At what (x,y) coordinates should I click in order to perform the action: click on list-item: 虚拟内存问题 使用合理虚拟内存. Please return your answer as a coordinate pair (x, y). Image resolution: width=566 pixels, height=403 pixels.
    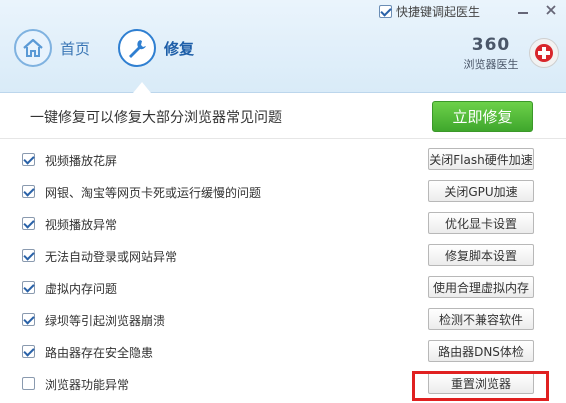
    Looking at the image, I should click on (283, 288).